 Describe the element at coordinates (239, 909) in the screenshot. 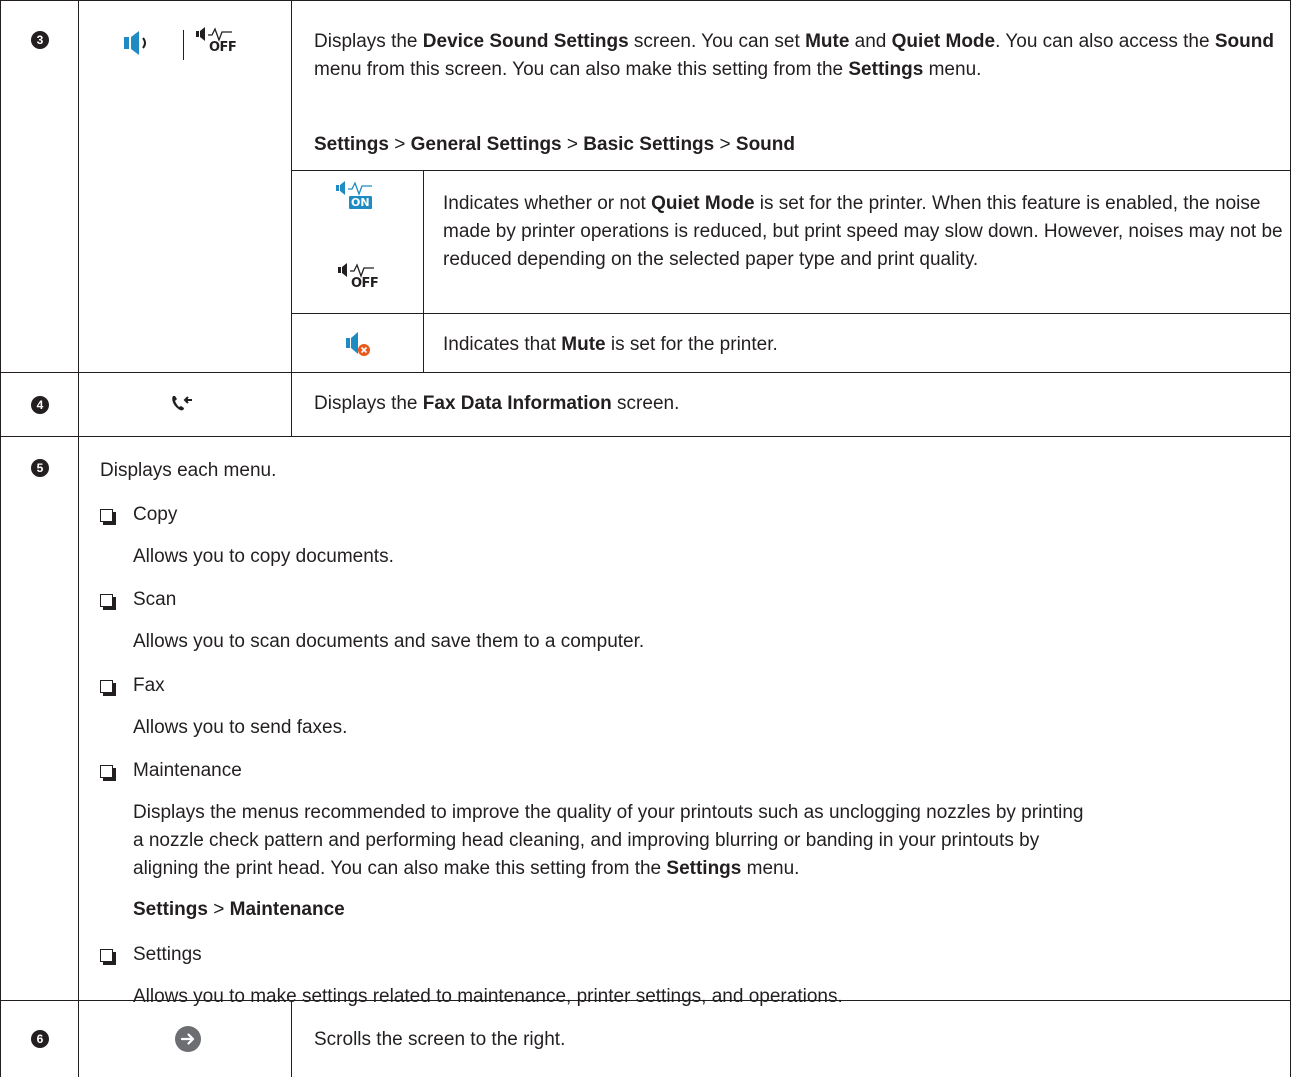

I see `maintenance-settings-path: Settings > Maintenance` at that location.